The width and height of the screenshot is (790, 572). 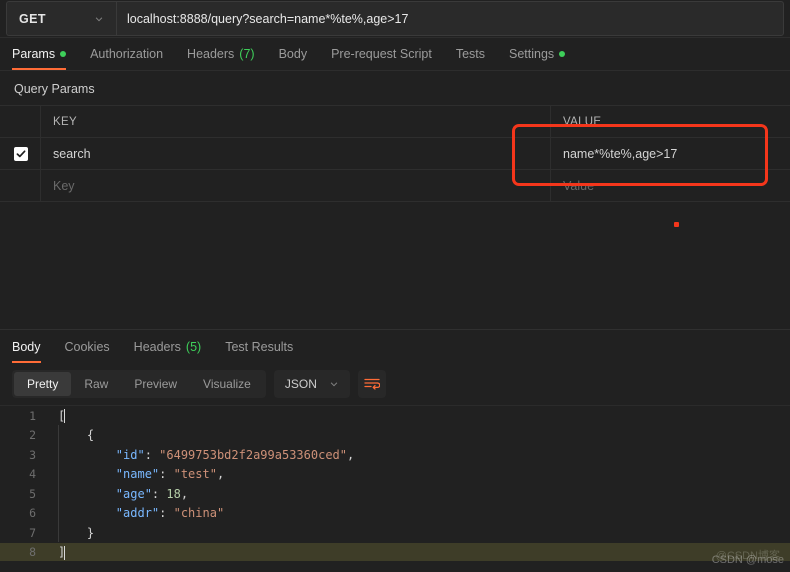 I want to click on tab-headers-label: Headers, so click(x=211, y=54).